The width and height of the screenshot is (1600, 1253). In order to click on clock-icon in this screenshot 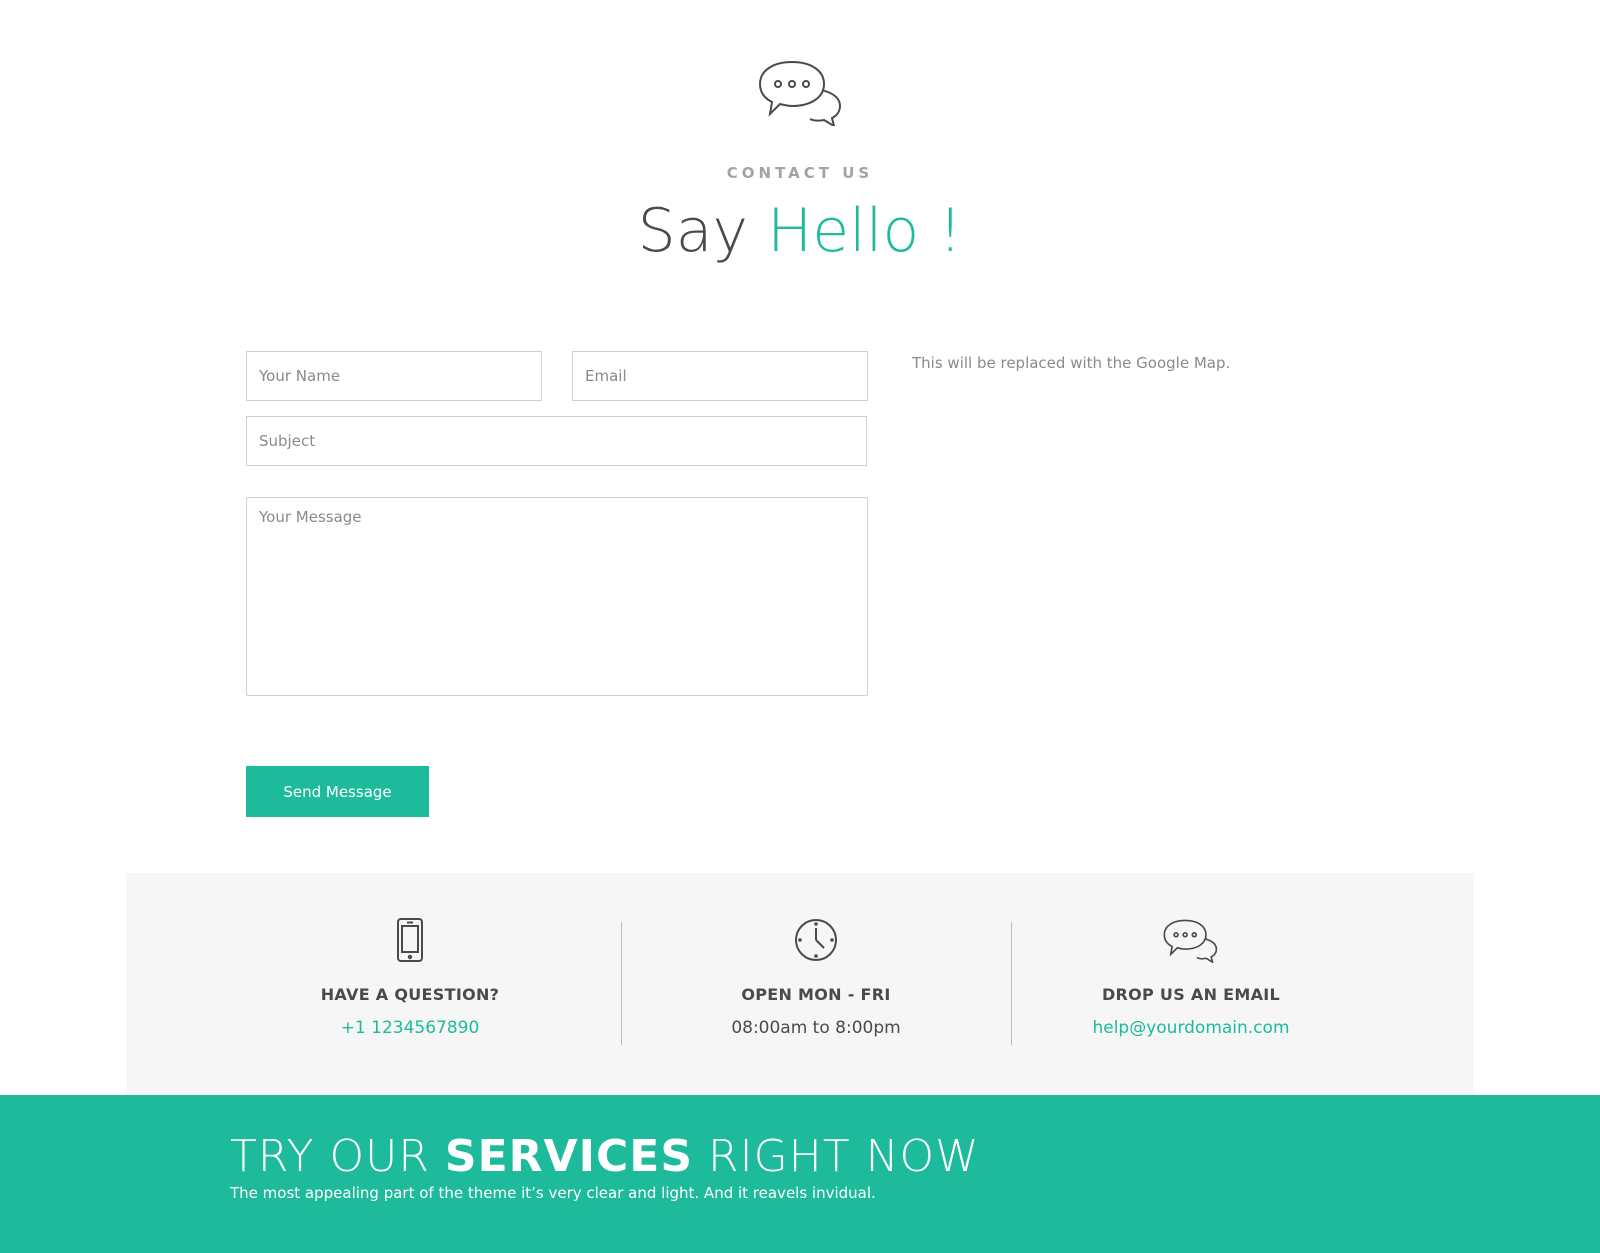, I will do `click(816, 940)`.